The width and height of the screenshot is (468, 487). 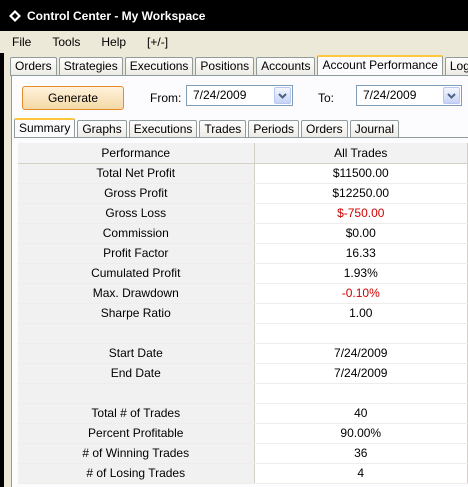 What do you see at coordinates (456, 66) in the screenshot?
I see `tab-log: Log` at bounding box center [456, 66].